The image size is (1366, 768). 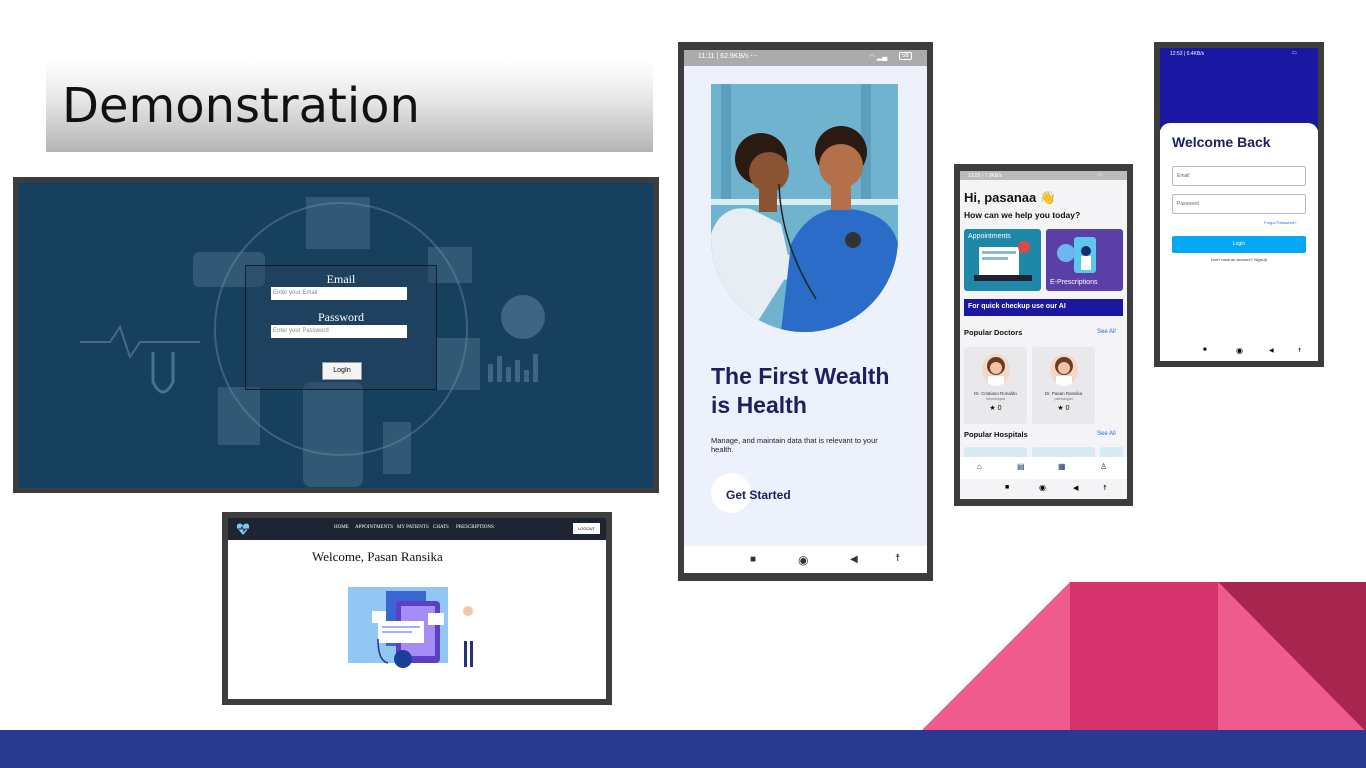 What do you see at coordinates (339, 293) in the screenshot?
I see `email-input: Enter your Email` at bounding box center [339, 293].